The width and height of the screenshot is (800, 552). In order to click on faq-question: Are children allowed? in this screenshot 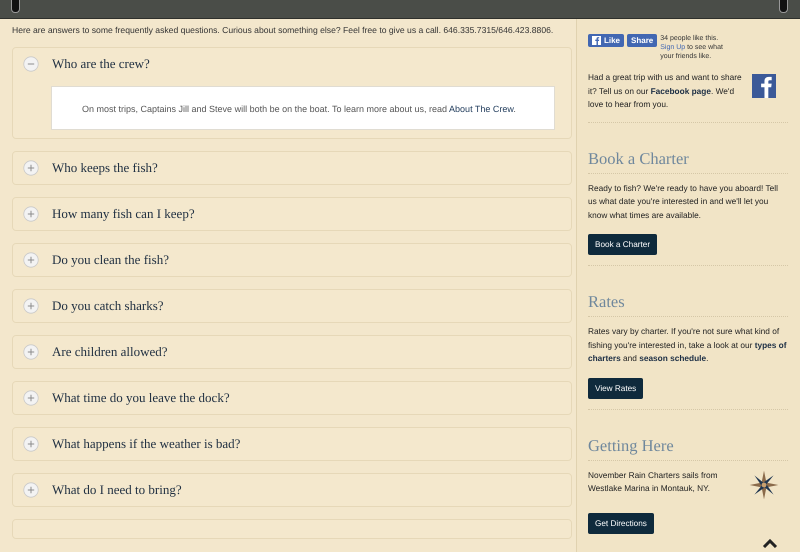, I will do `click(110, 352)`.